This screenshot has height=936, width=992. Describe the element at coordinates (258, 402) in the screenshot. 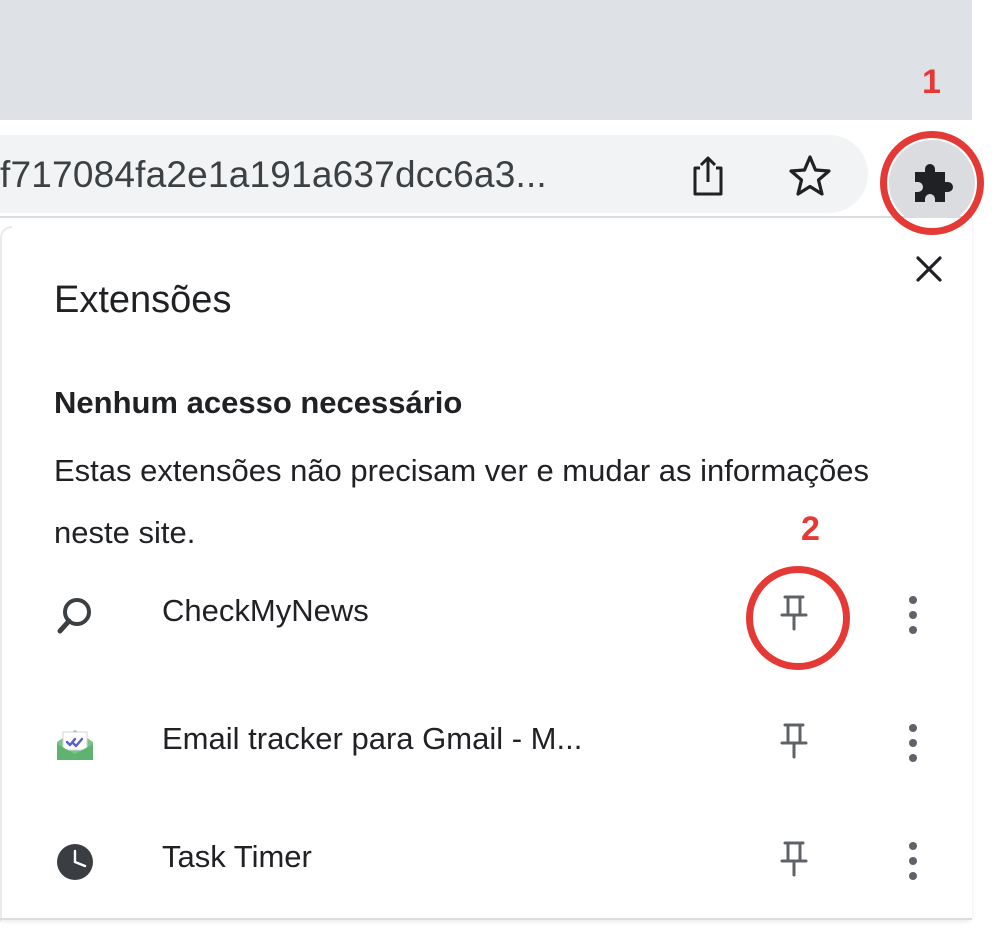

I see `section-heading: Nenhum acesso necessário` at that location.